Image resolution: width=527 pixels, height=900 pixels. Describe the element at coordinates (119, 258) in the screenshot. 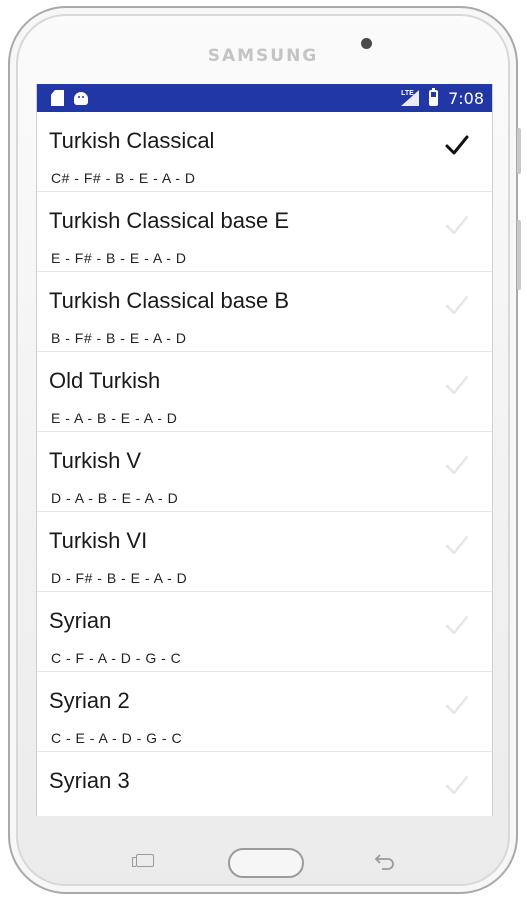

I see `tuning-notes: E - F# - B - E - A - D` at that location.